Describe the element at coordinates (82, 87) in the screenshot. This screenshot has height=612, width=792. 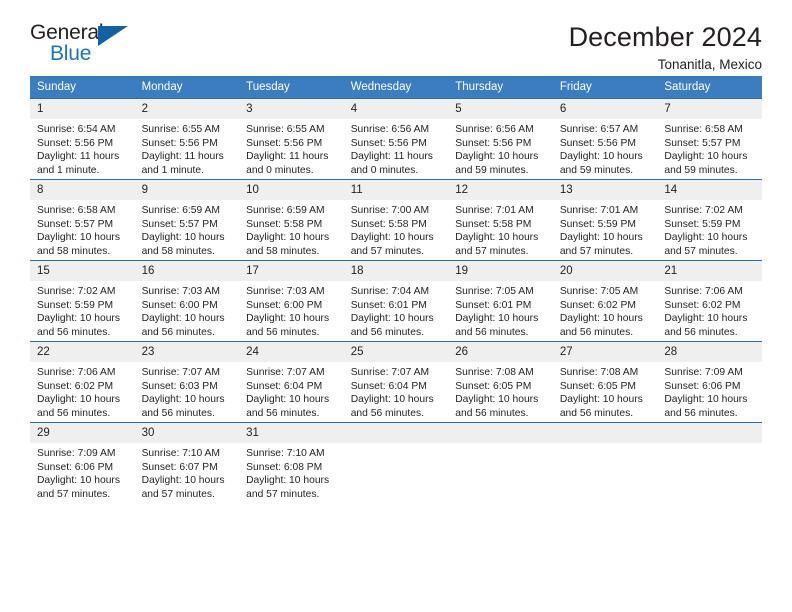
I see `weekday-header-sunday: Sunday` at that location.